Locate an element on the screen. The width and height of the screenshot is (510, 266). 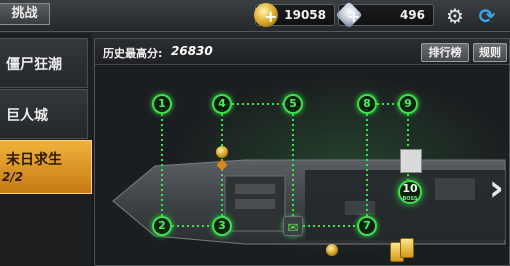
challenge-tab: 挑战 is located at coordinates (25, 14).